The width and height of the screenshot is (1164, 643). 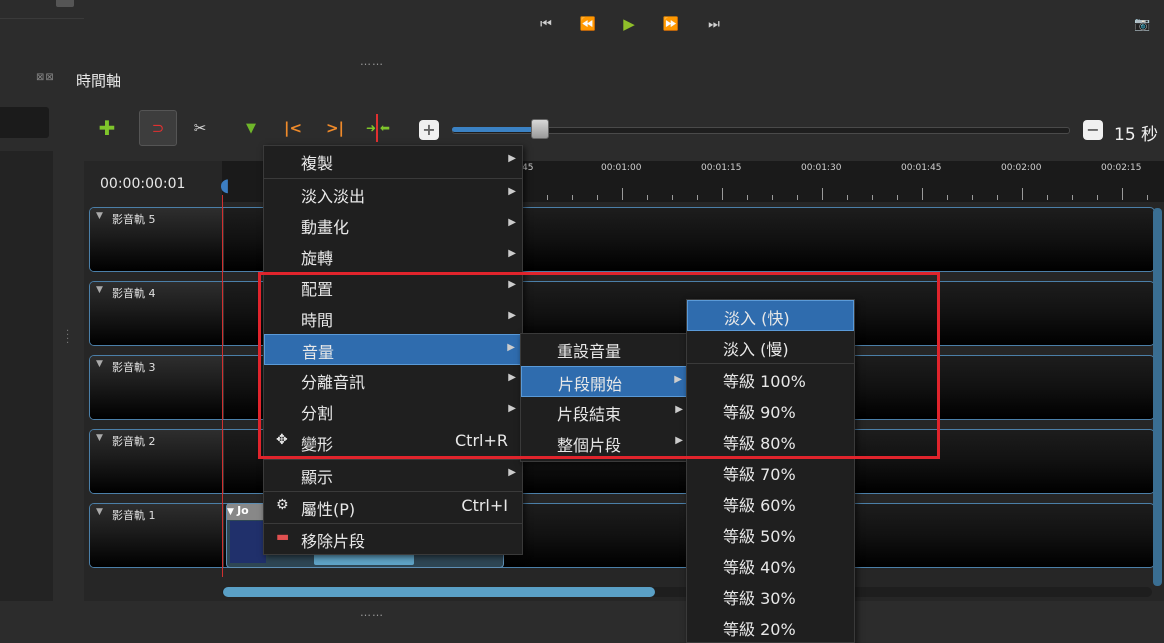 I want to click on menu-item-label: 動畫化, so click(x=325, y=227).